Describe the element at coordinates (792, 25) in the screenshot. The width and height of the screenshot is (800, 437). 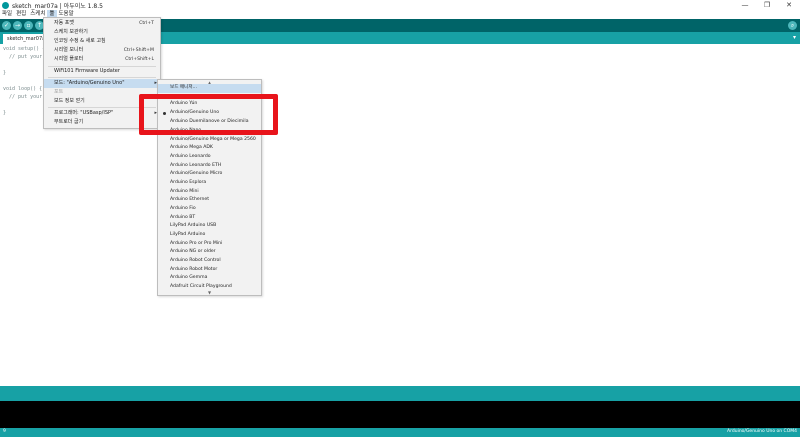
I see `serial-monitor-icon: ⌕` at that location.